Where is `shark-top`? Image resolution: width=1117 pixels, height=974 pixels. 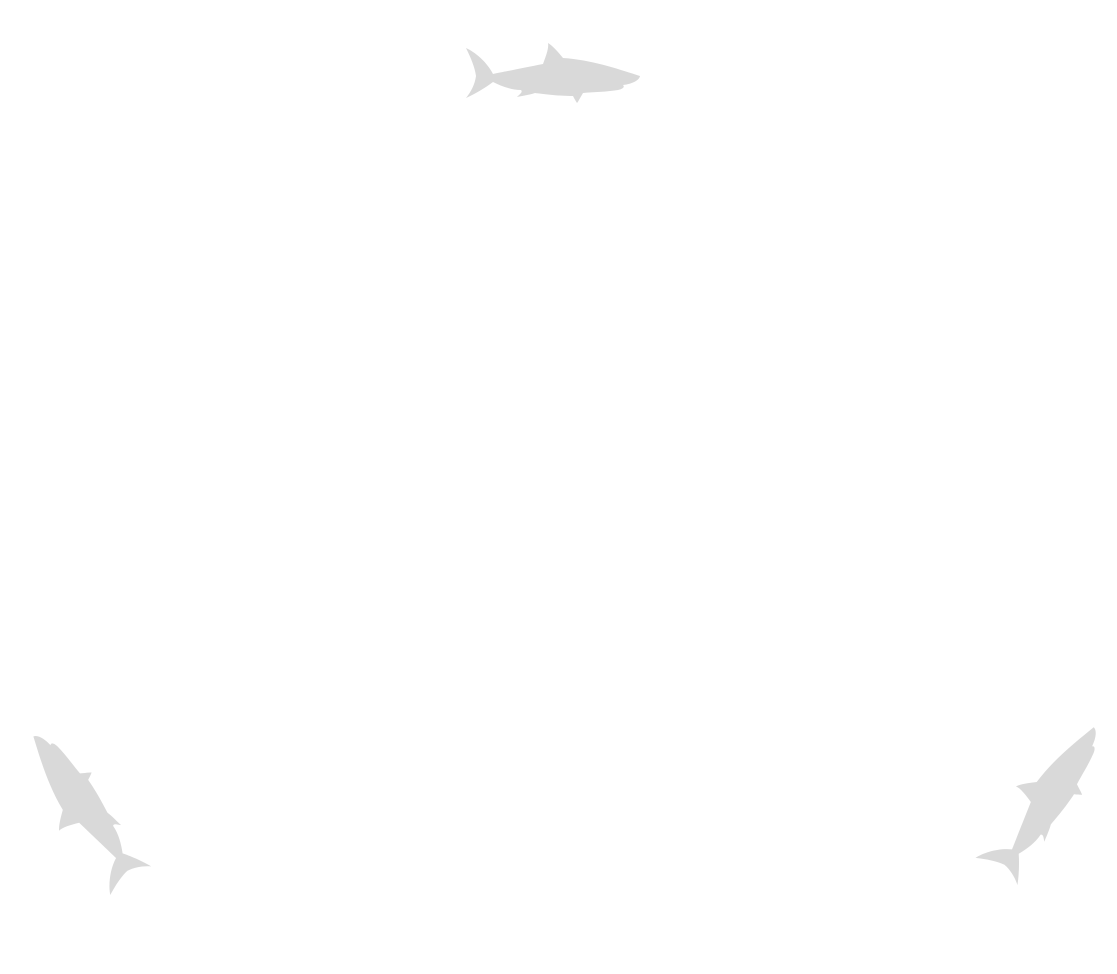
shark-top is located at coordinates (553, 72).